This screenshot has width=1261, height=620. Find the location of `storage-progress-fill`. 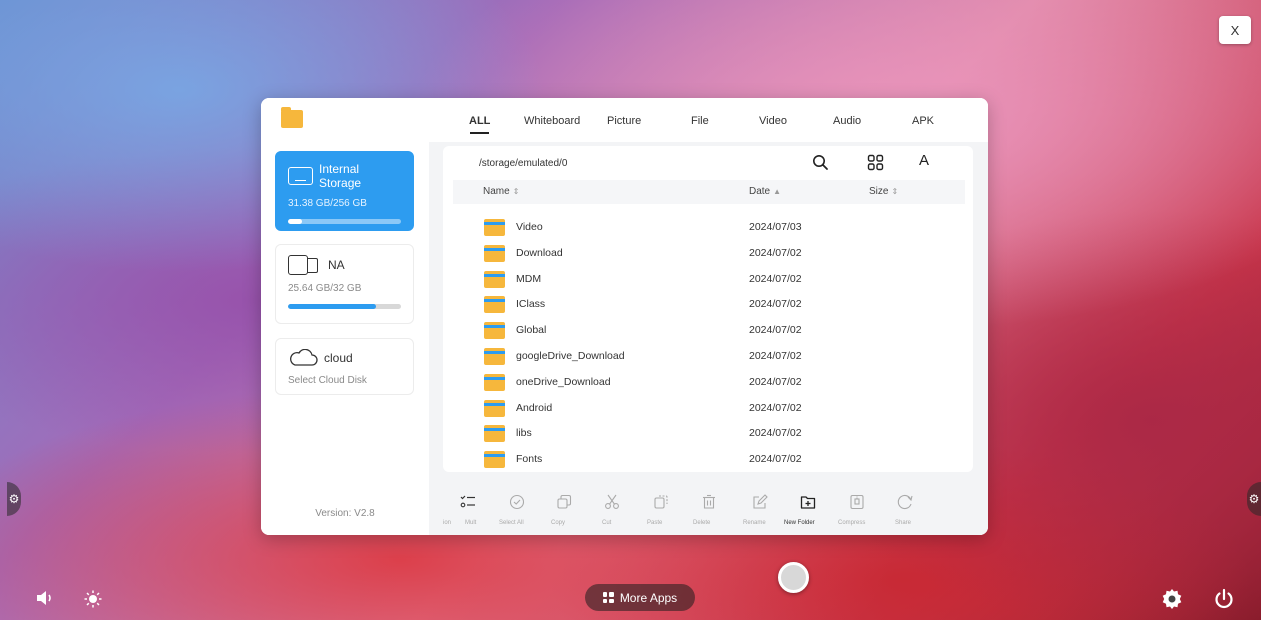

storage-progress-fill is located at coordinates (295, 221).